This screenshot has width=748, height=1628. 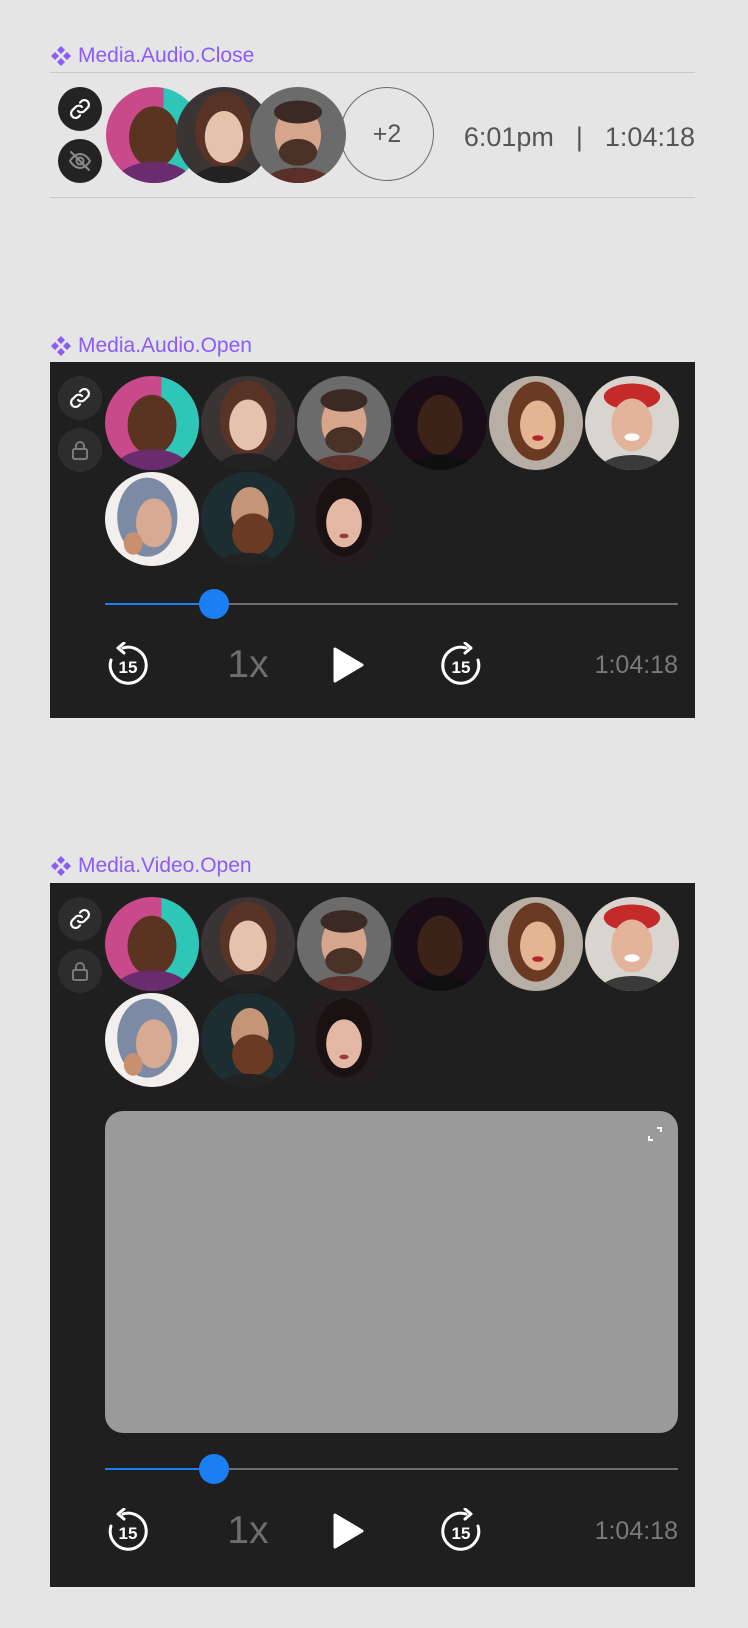 I want to click on media-audio-close-bar: +2 6:01pm | 1:04:18, so click(x=372, y=135).